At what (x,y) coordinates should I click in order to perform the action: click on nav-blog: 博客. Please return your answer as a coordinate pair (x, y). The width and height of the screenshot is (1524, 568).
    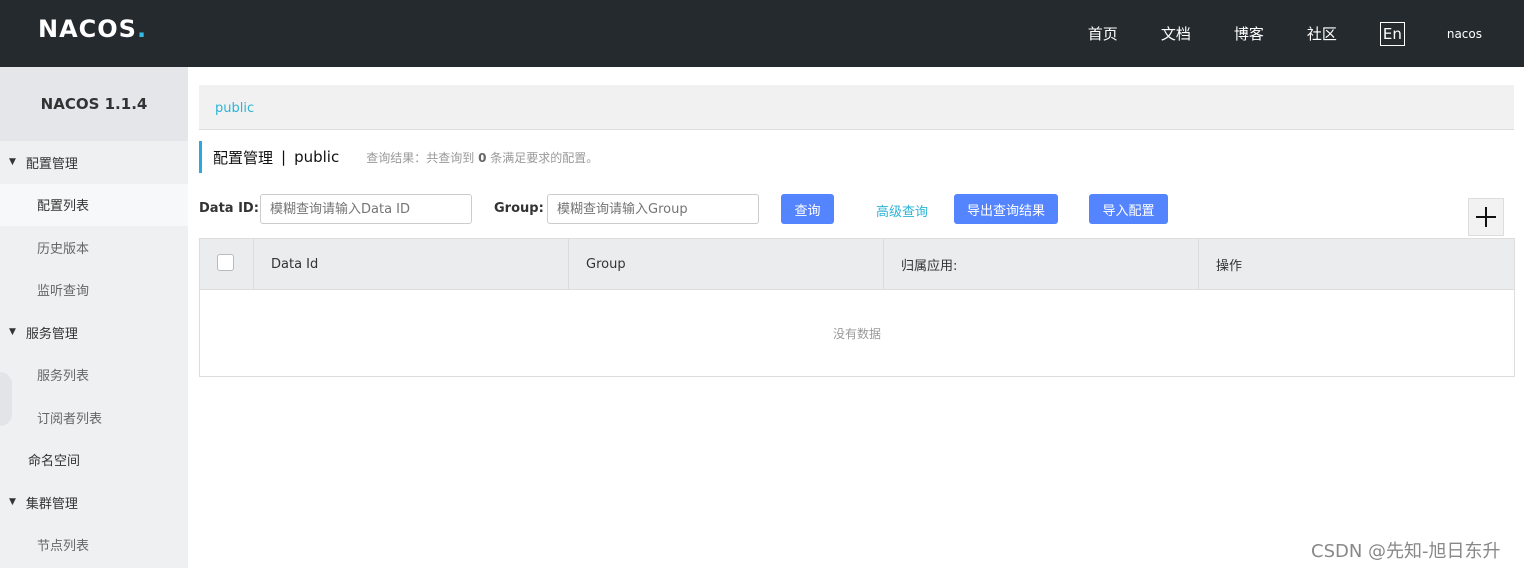
    Looking at the image, I should click on (1249, 33).